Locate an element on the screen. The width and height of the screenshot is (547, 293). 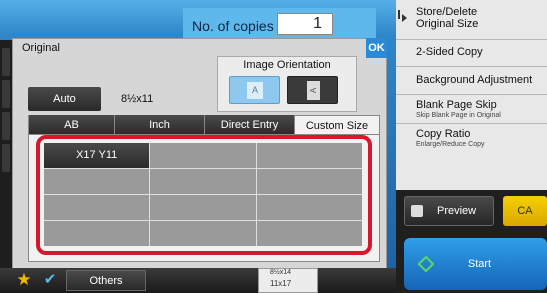
tab-custom-size: Custom Size is located at coordinates (337, 125).